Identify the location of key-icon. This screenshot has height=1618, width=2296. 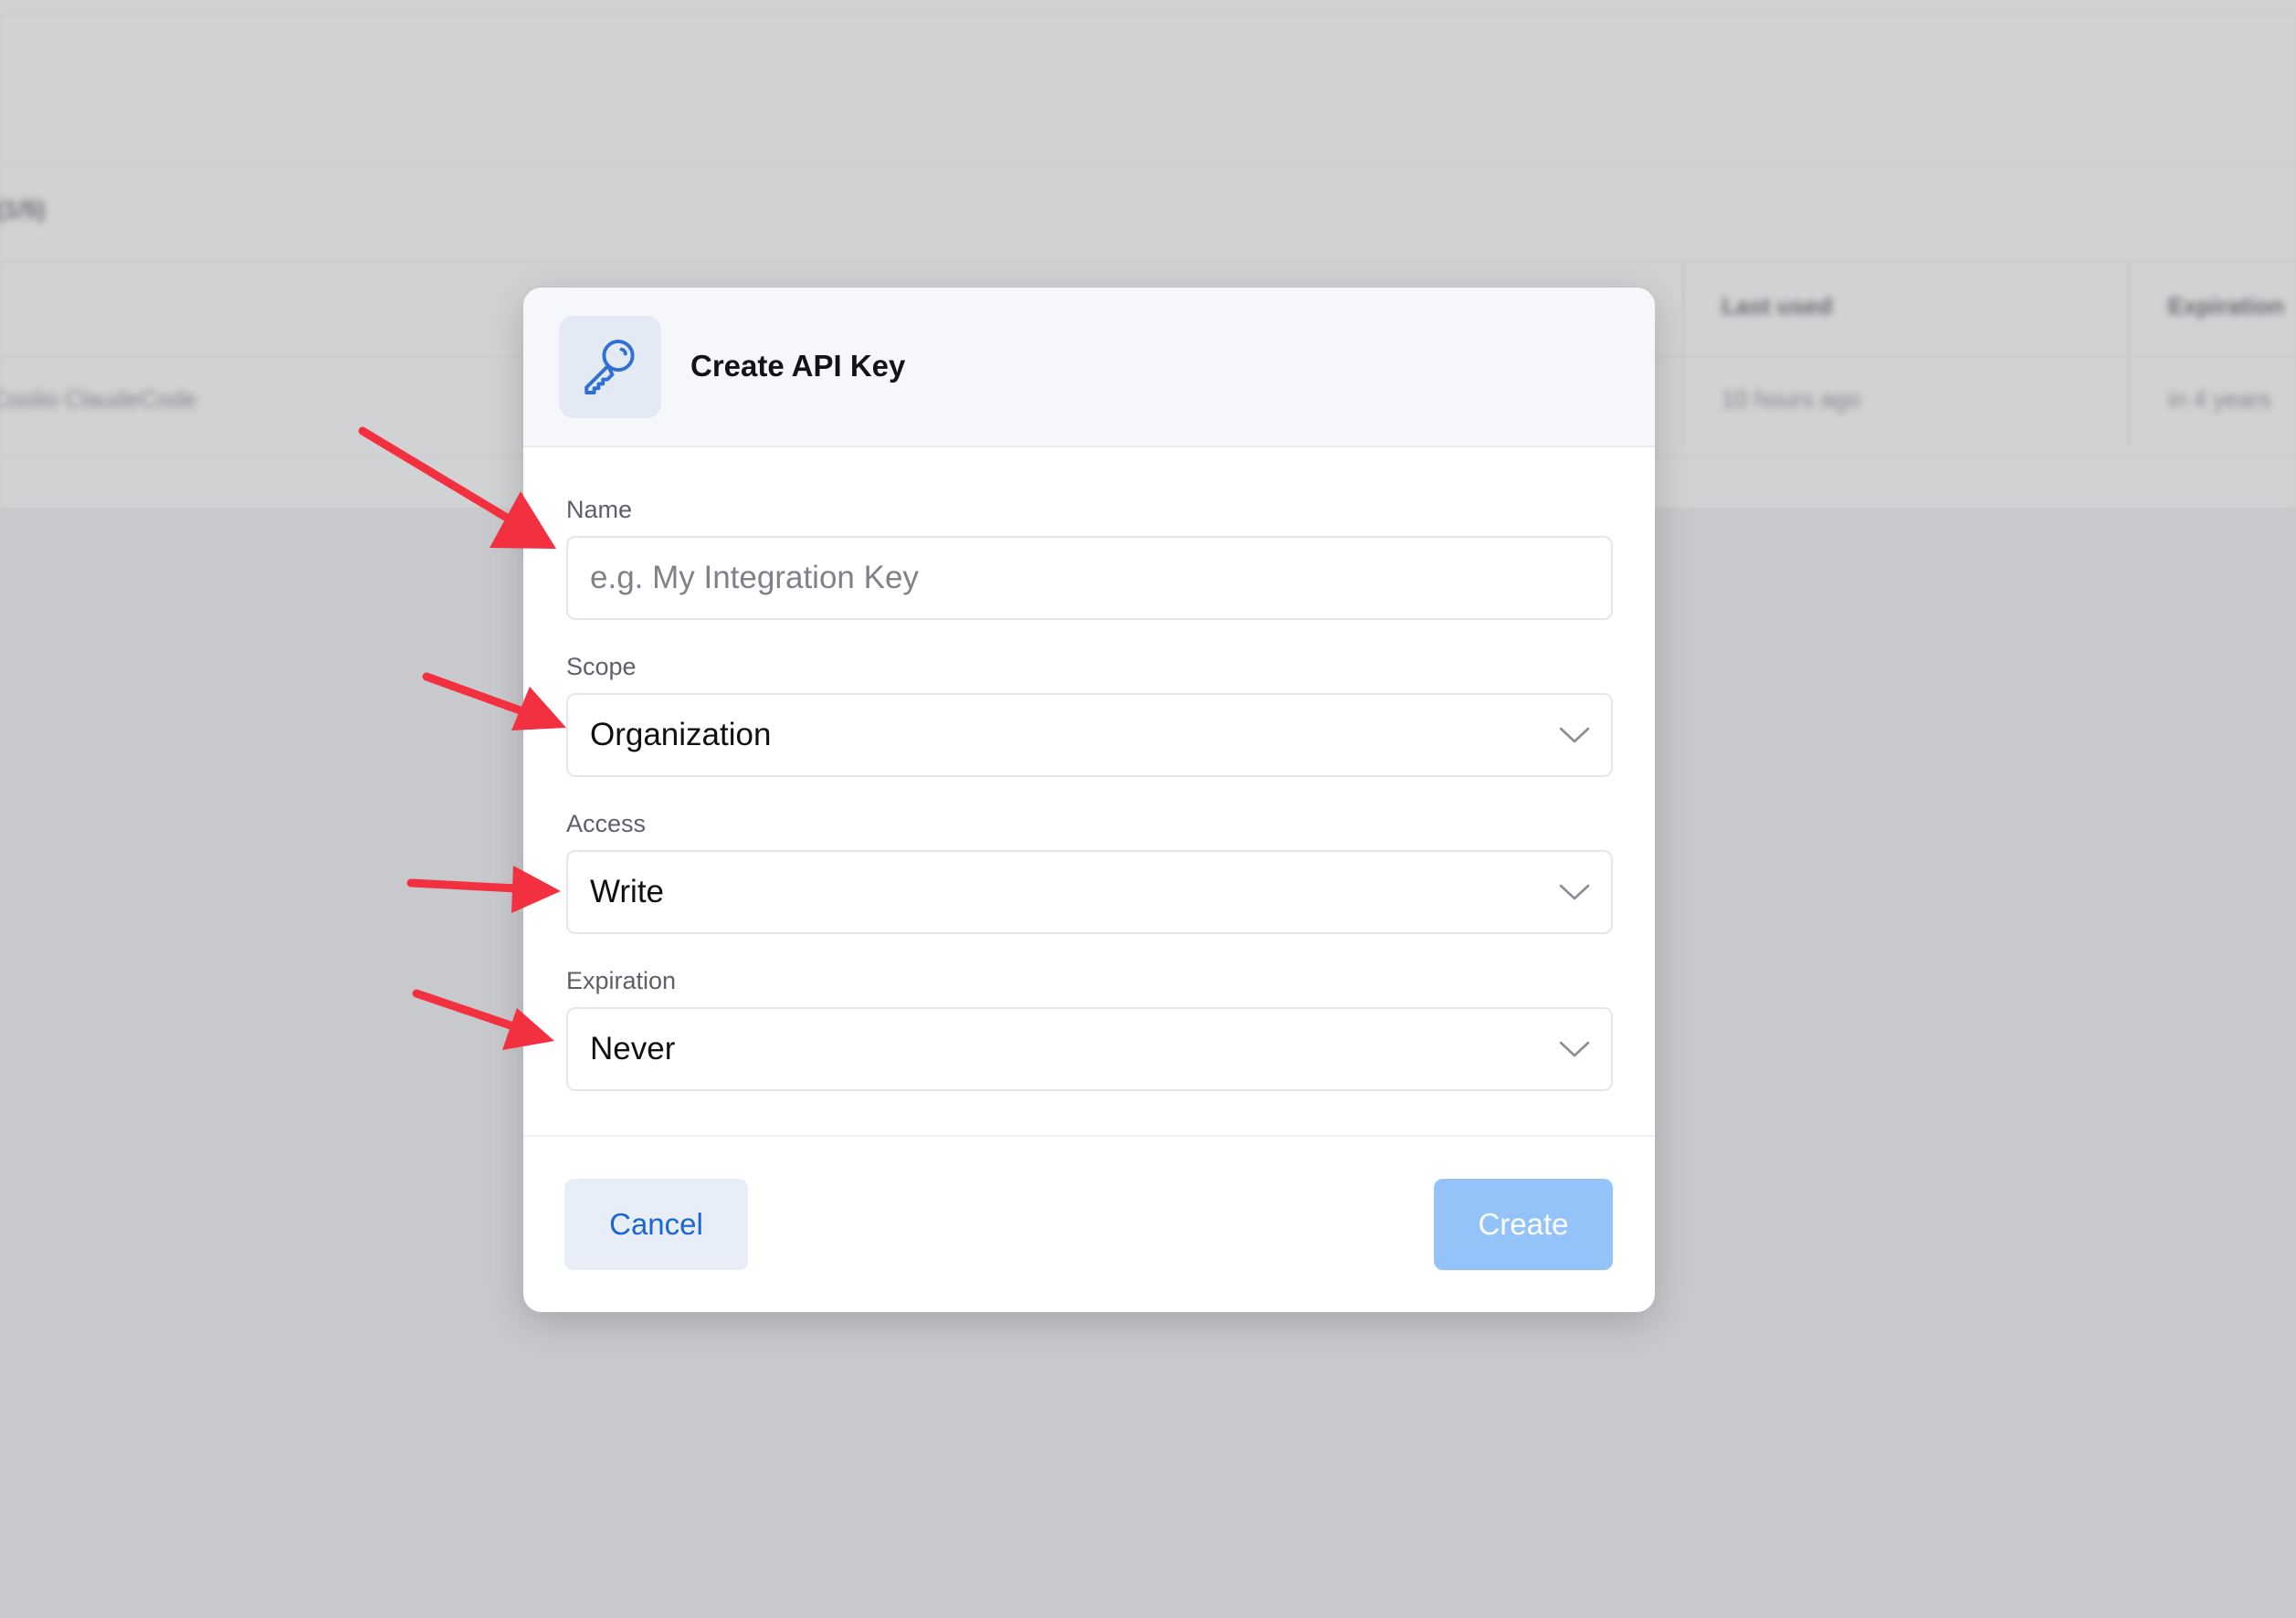
(610, 367).